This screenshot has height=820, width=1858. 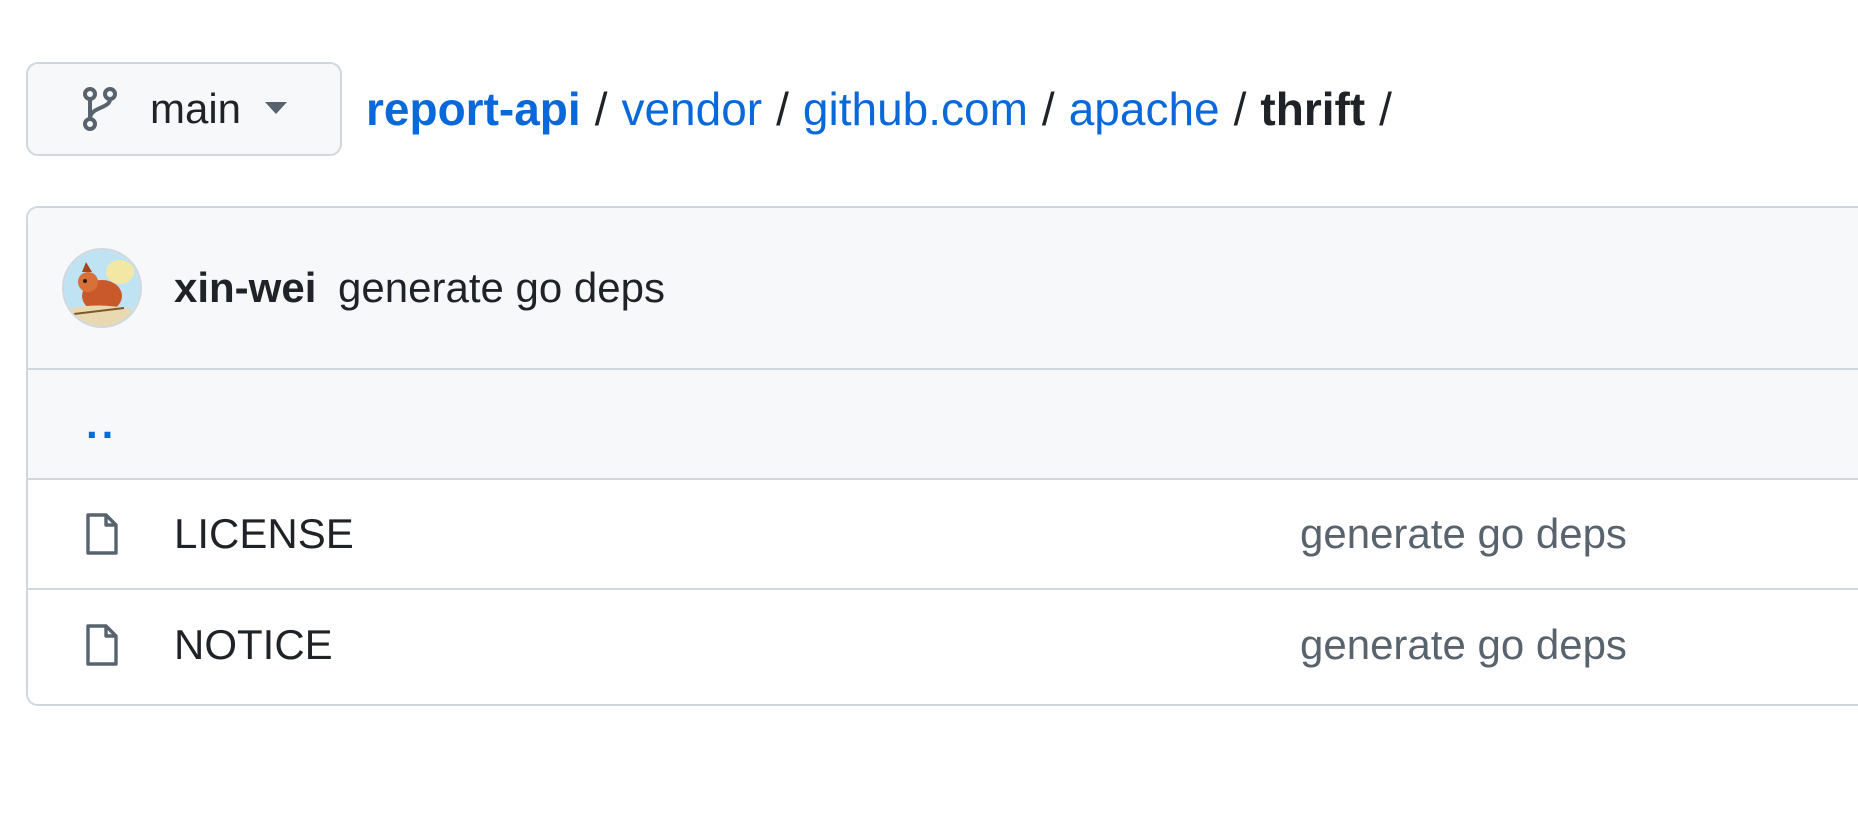 I want to click on commit-message: generate go deps, so click(x=501, y=287).